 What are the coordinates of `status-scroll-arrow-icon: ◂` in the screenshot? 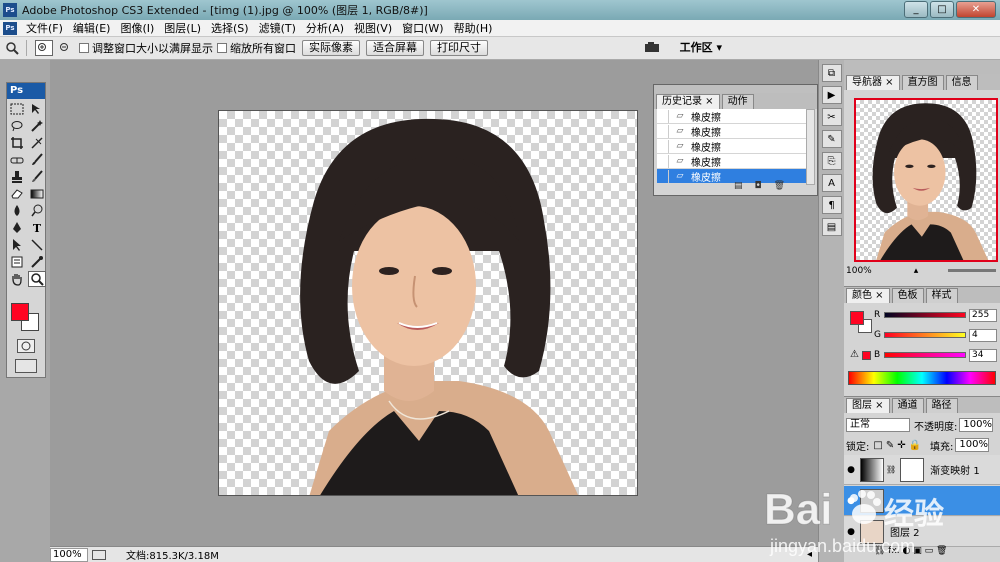 It's located at (809, 554).